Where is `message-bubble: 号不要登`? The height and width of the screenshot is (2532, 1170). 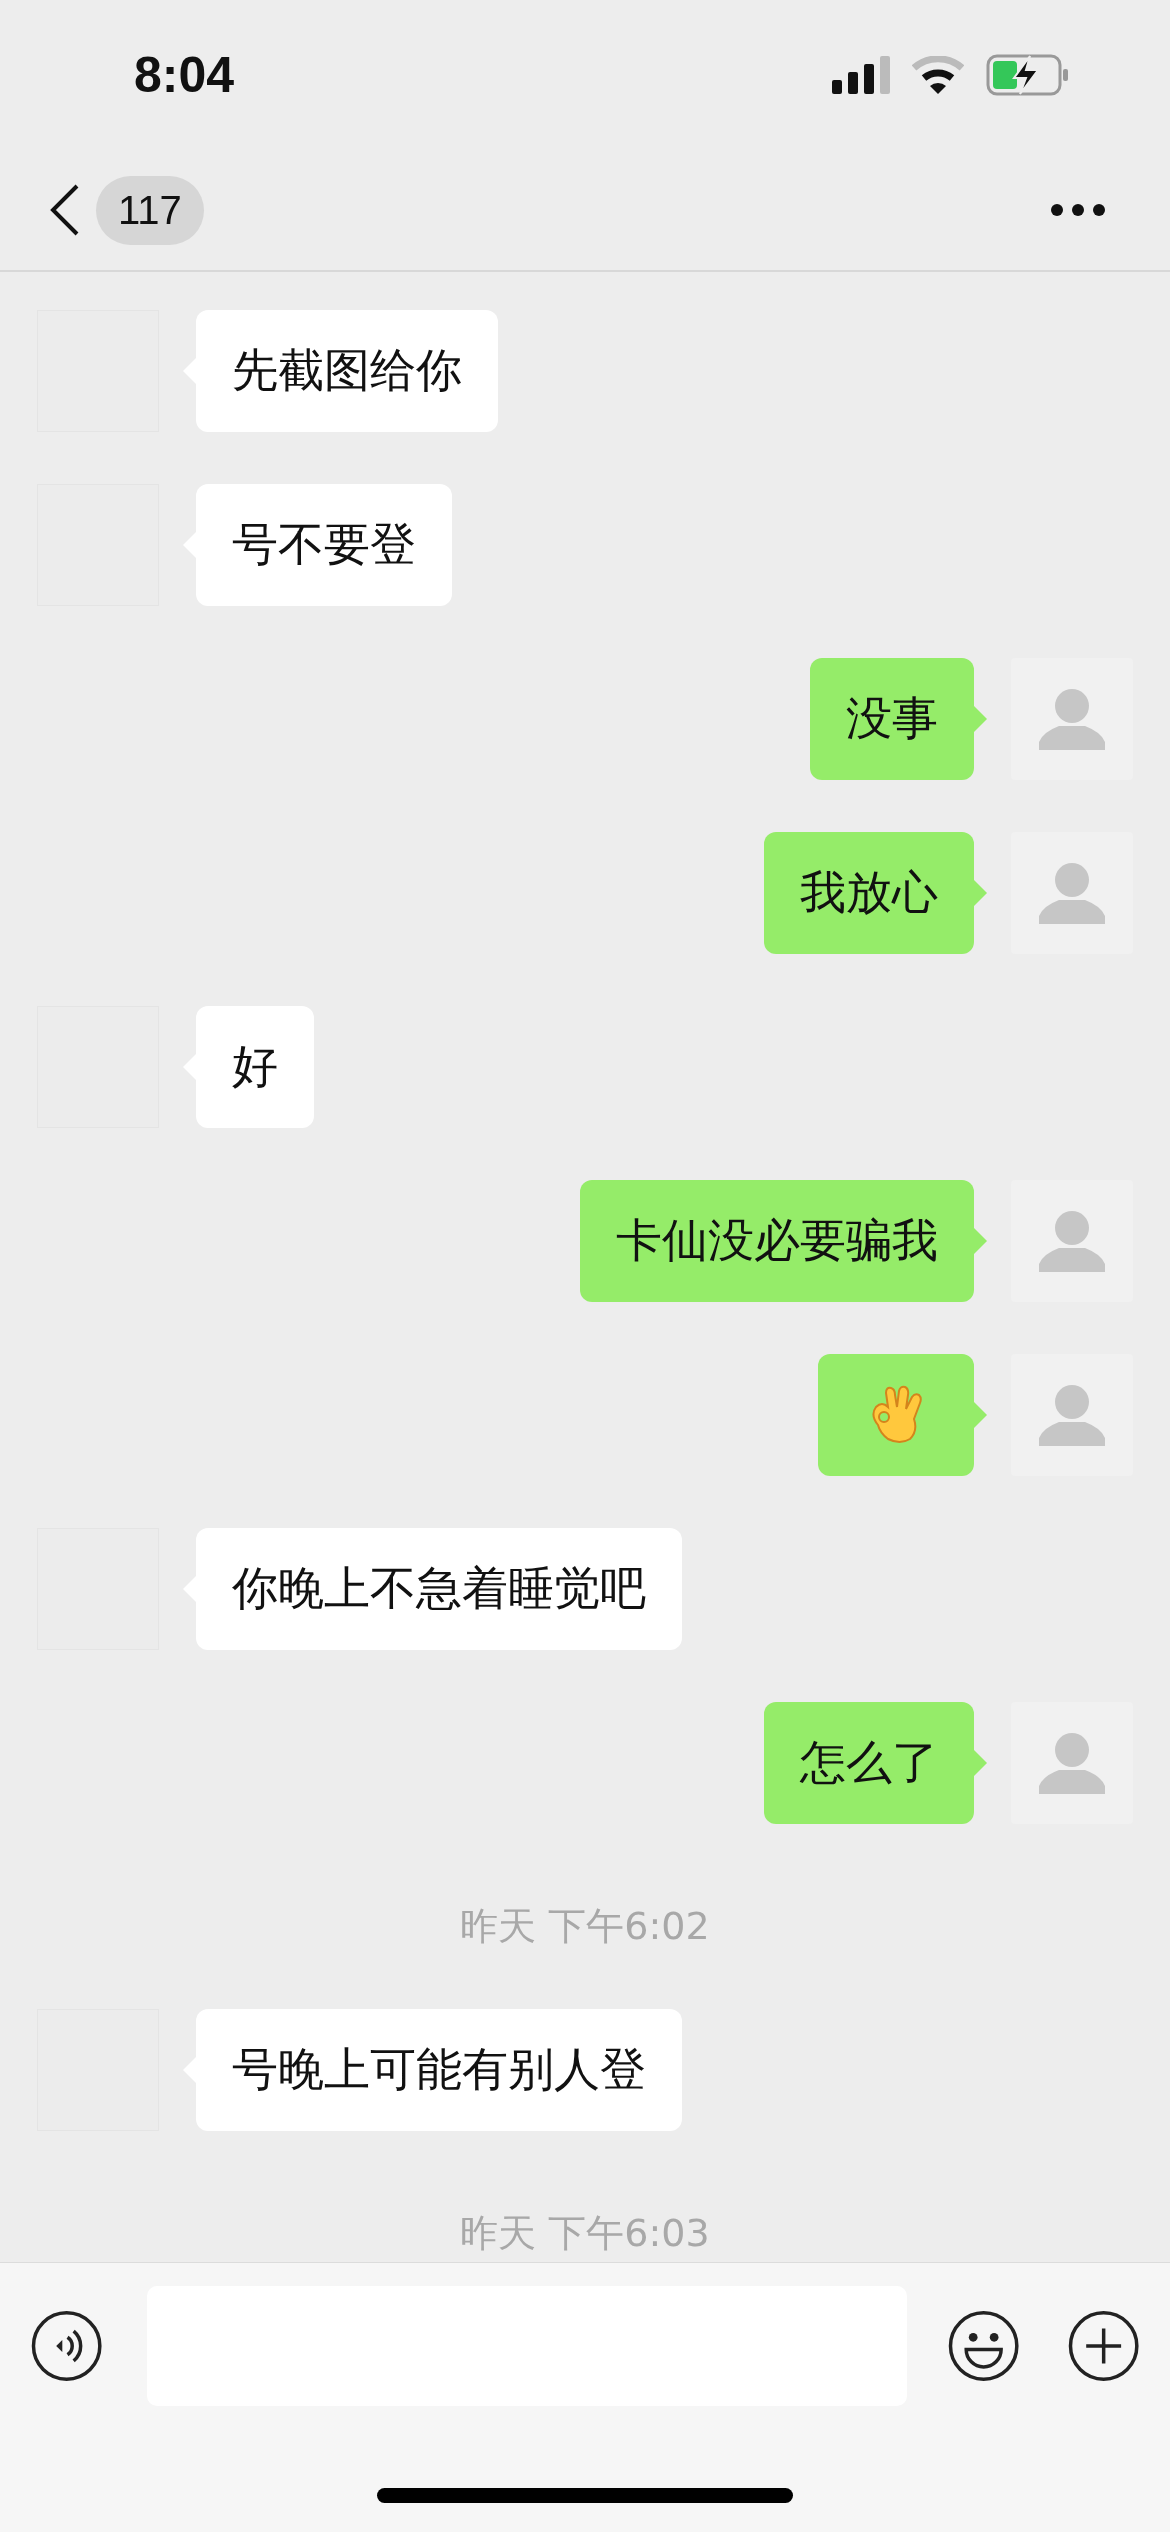 message-bubble: 号不要登 is located at coordinates (324, 545).